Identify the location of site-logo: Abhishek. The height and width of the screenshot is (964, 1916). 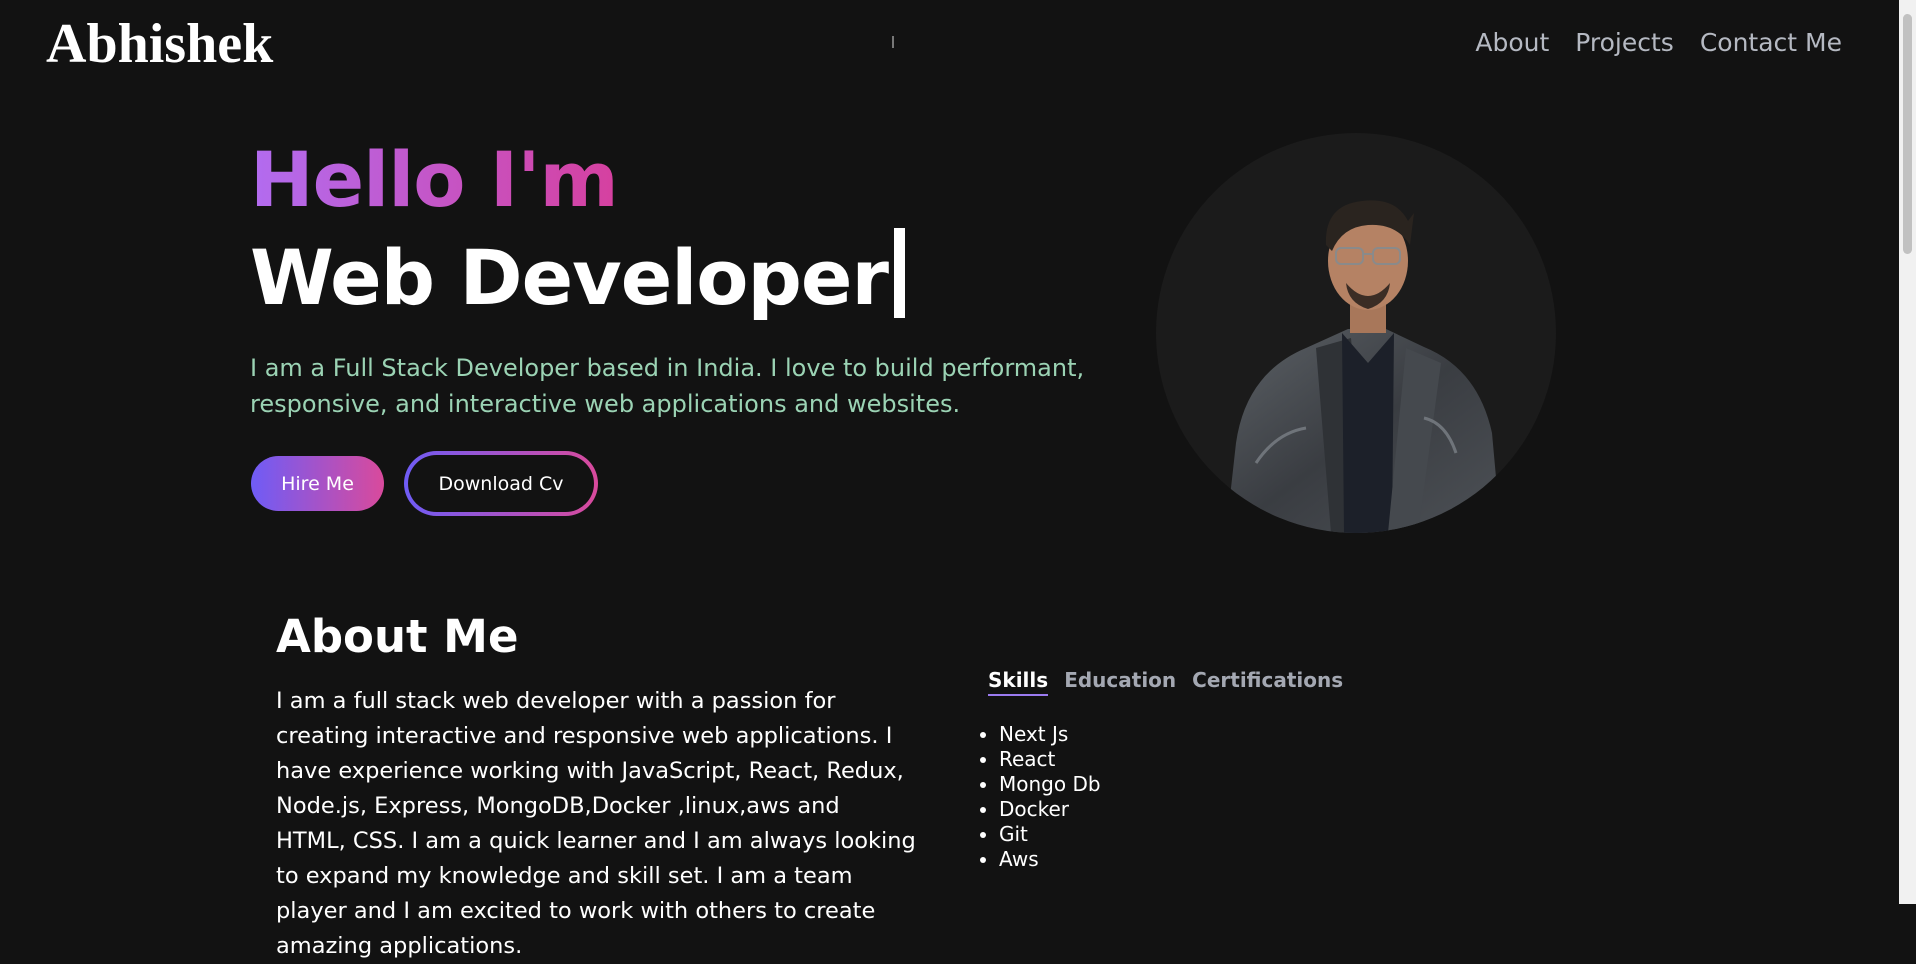
(159, 44).